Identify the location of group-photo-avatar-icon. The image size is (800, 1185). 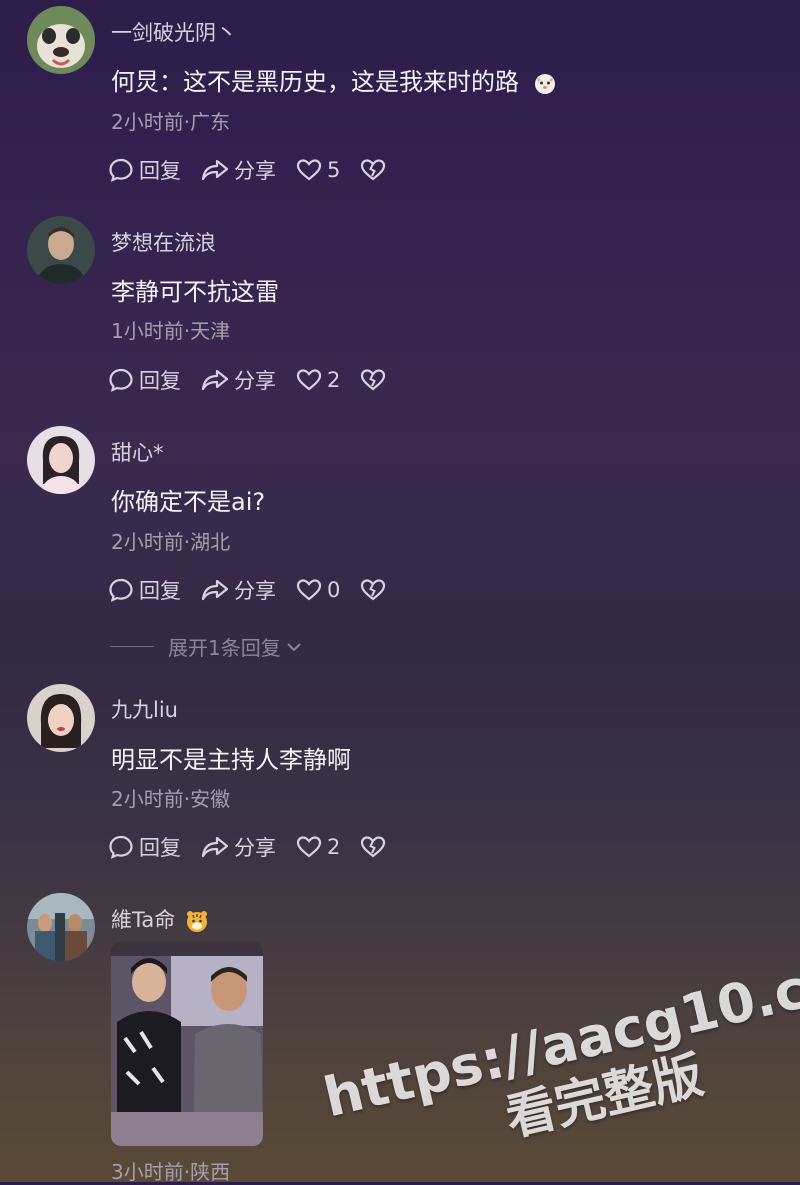
(61, 927).